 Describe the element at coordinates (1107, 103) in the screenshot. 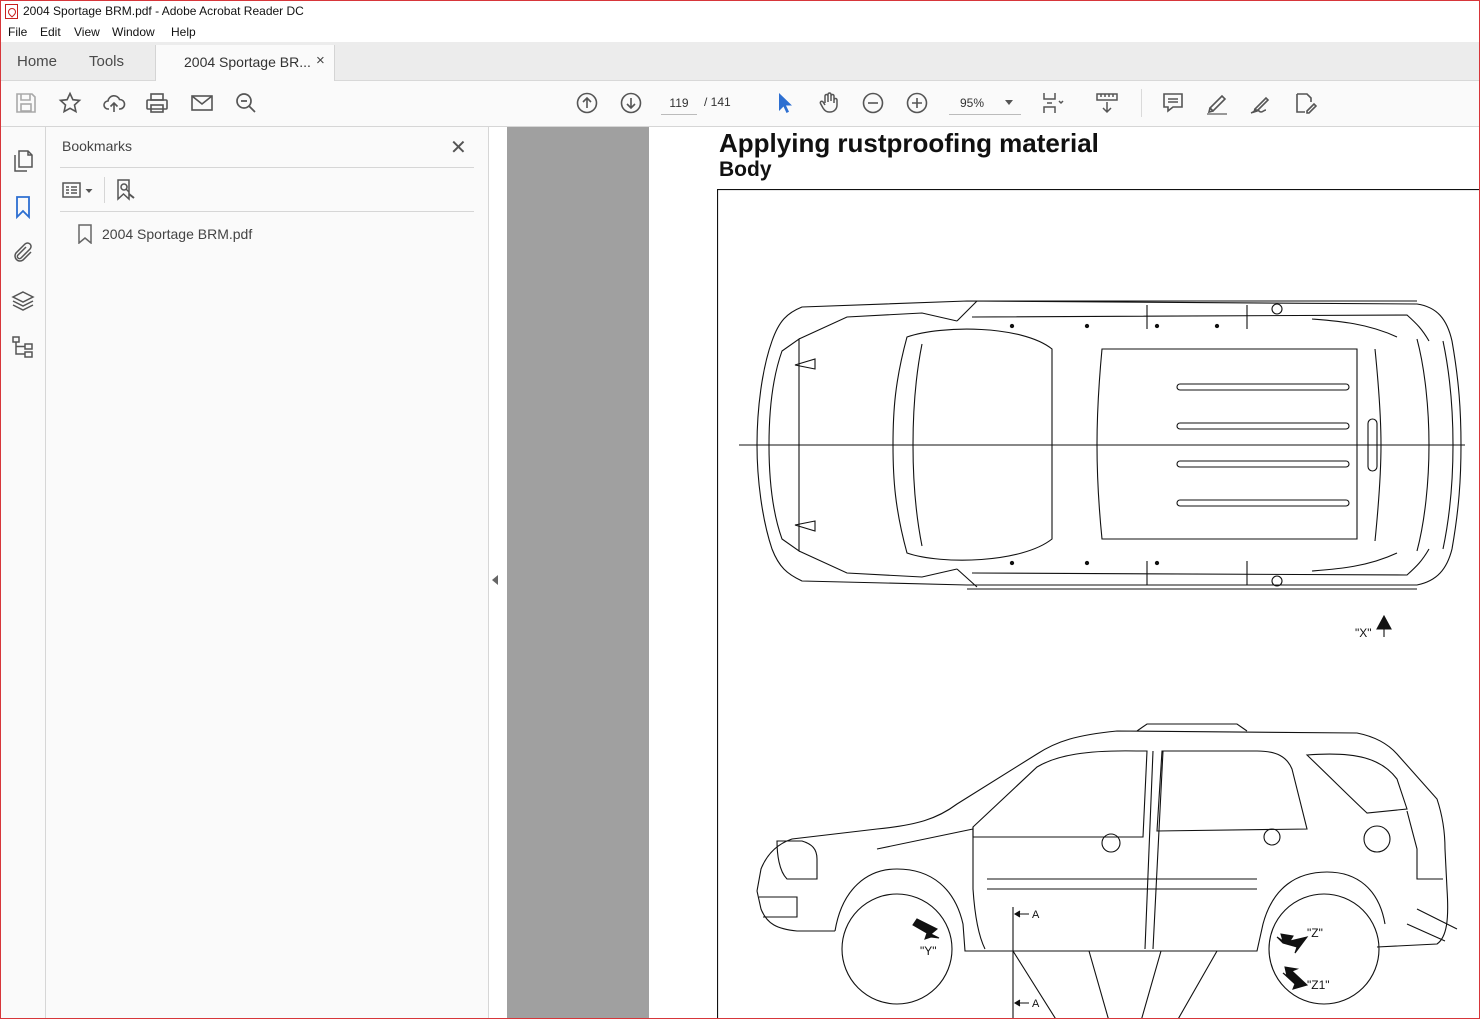

I see `scroll-mode-icon` at that location.